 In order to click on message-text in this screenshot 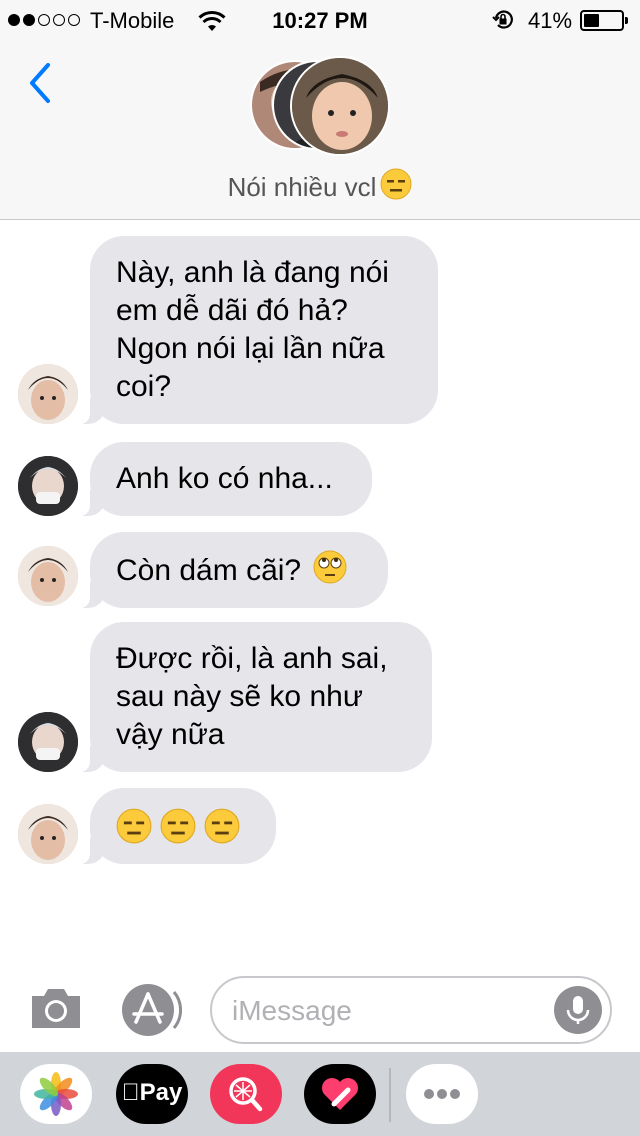, I will do `click(183, 826)`.